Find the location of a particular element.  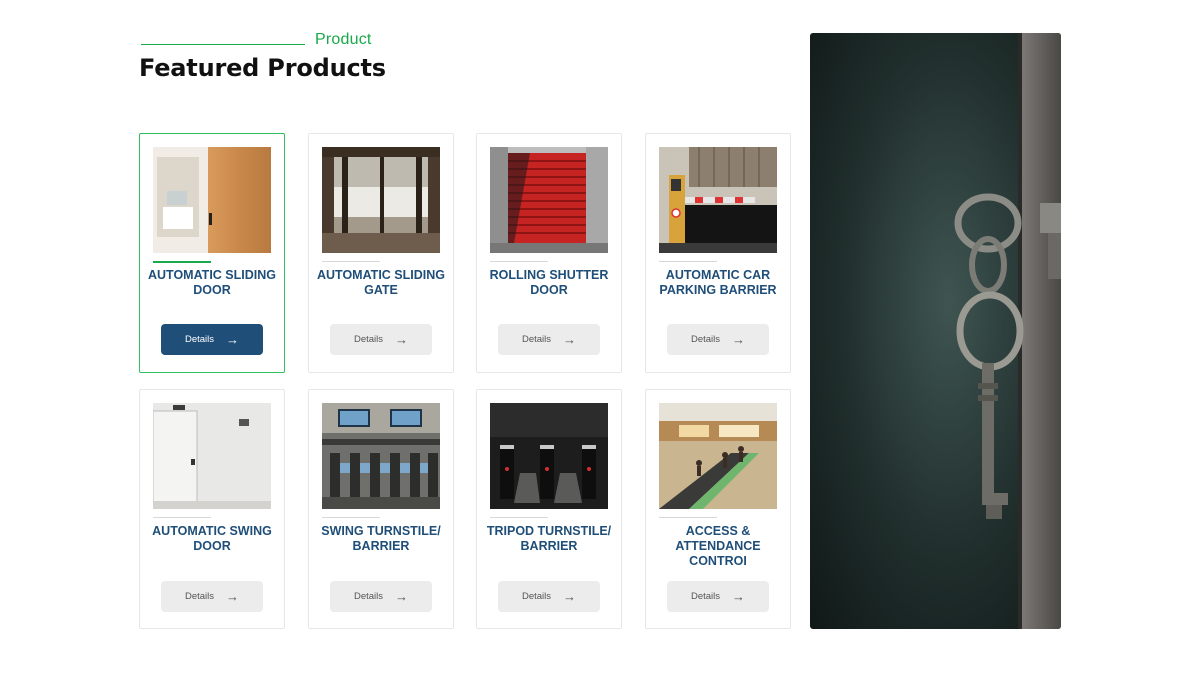

product-card: ACCESS & ATTENDANCE CONTROI Details → is located at coordinates (718, 509).